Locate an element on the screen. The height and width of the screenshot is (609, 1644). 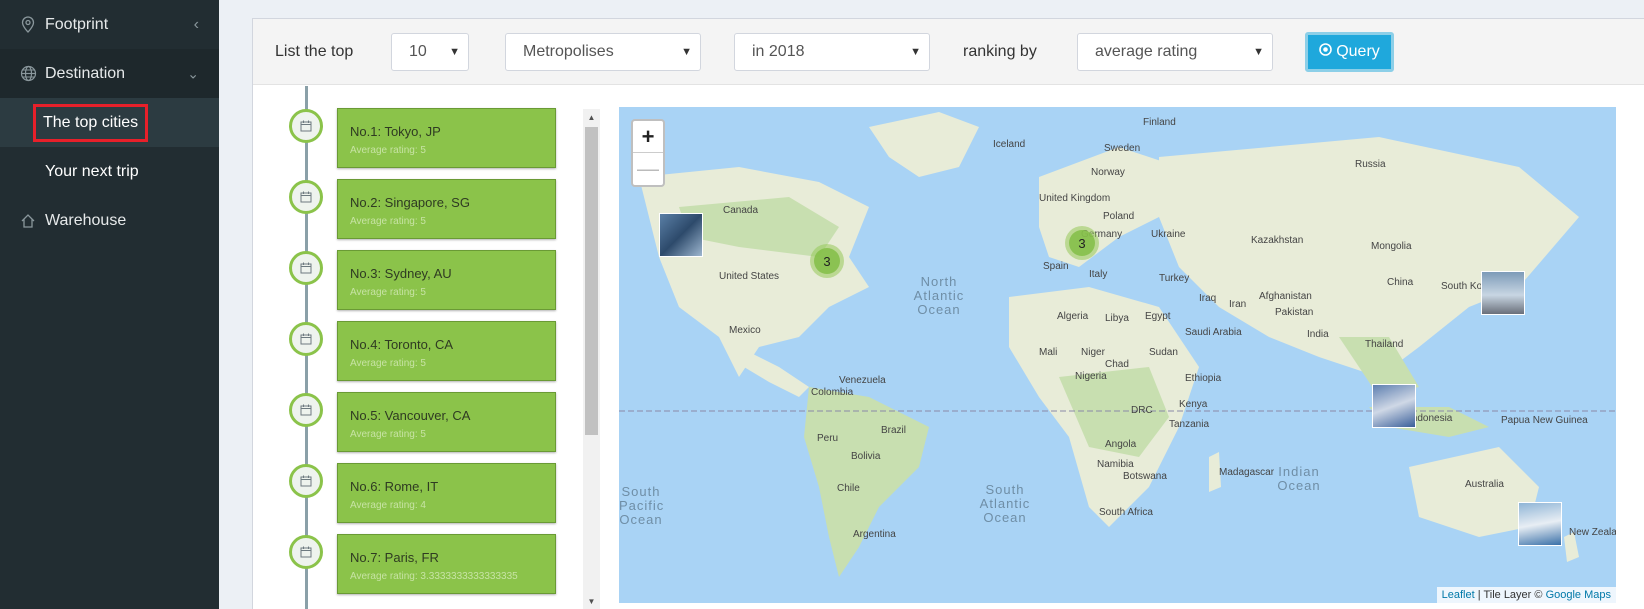
city-card: No.1: Tokyo, JP Average rating: 5 is located at coordinates (446, 138).